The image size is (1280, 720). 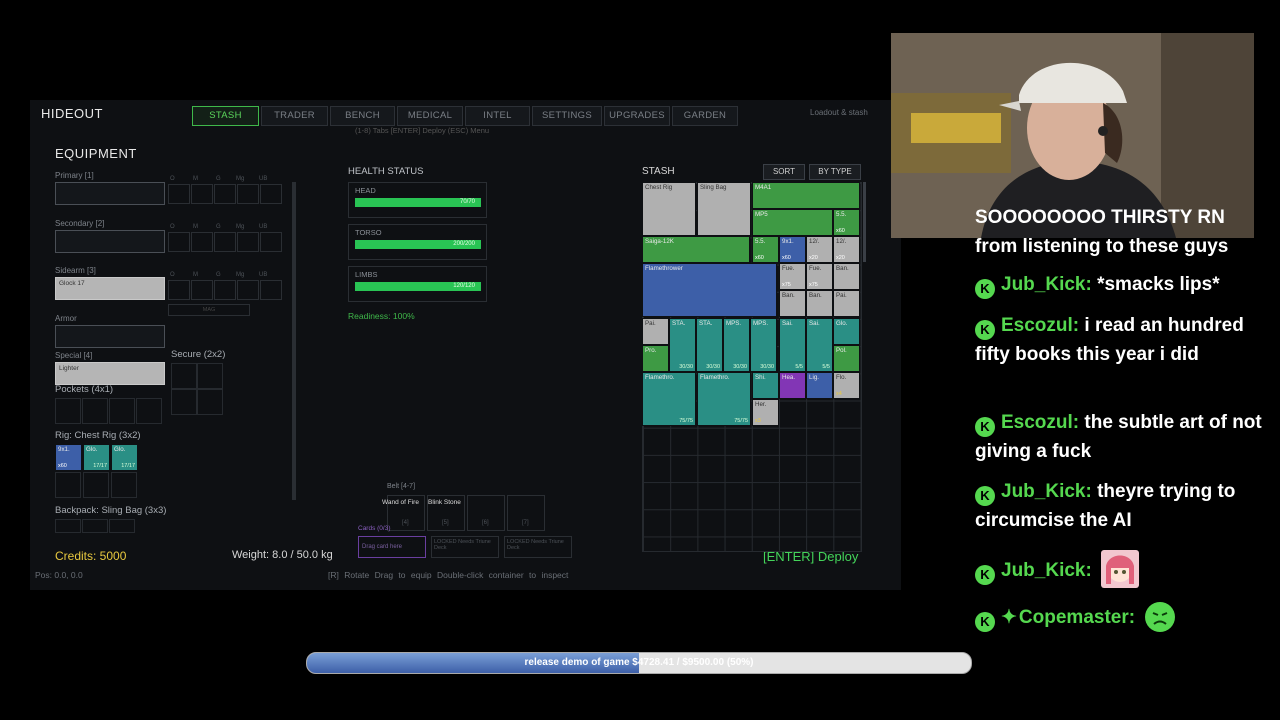 I want to click on armor-slot, so click(x=110, y=336).